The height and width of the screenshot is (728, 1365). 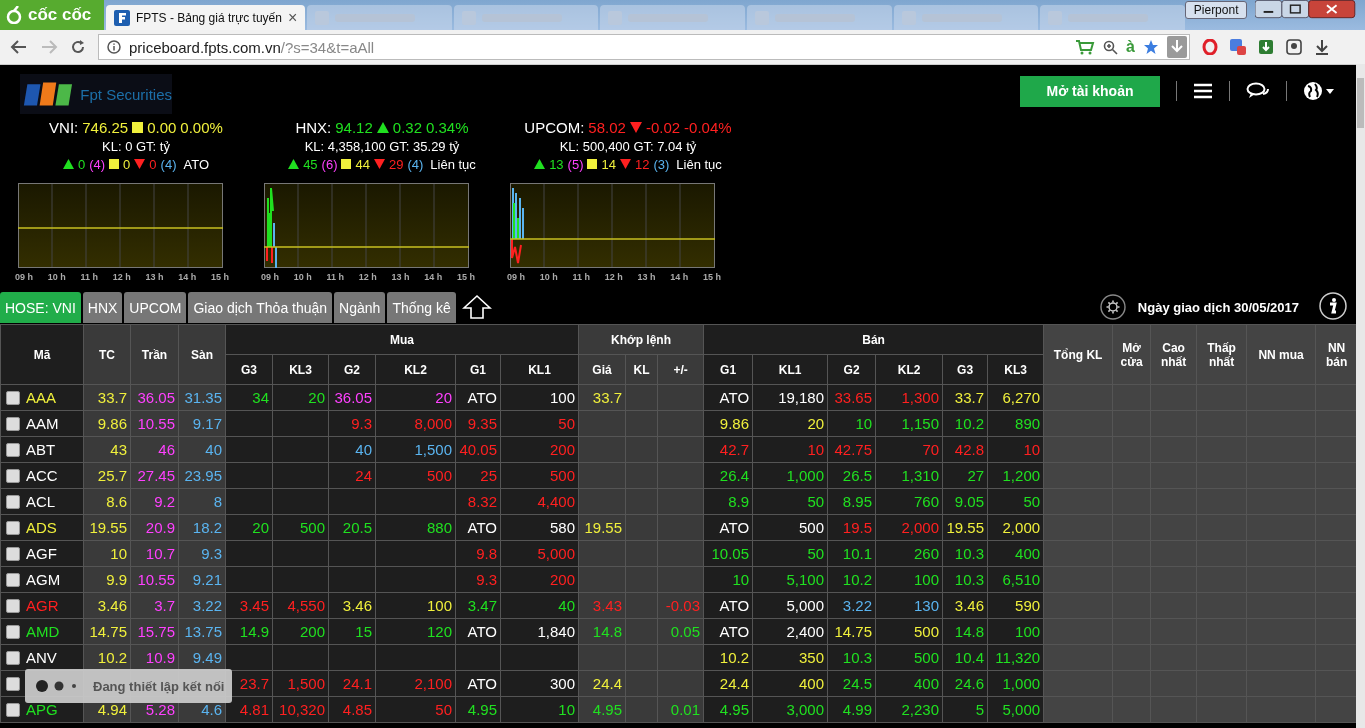 What do you see at coordinates (1203, 91) in the screenshot?
I see `menu-icon` at bounding box center [1203, 91].